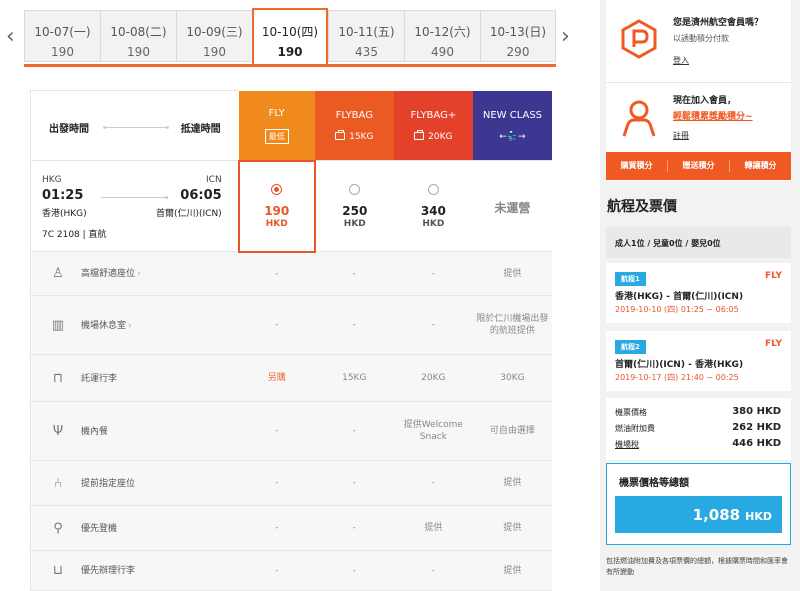 The height and width of the screenshot is (591, 800). Describe the element at coordinates (677, 377) in the screenshot. I see `segment-time: 2019-10-17 (四) 21:40 ~ 00:25` at that location.